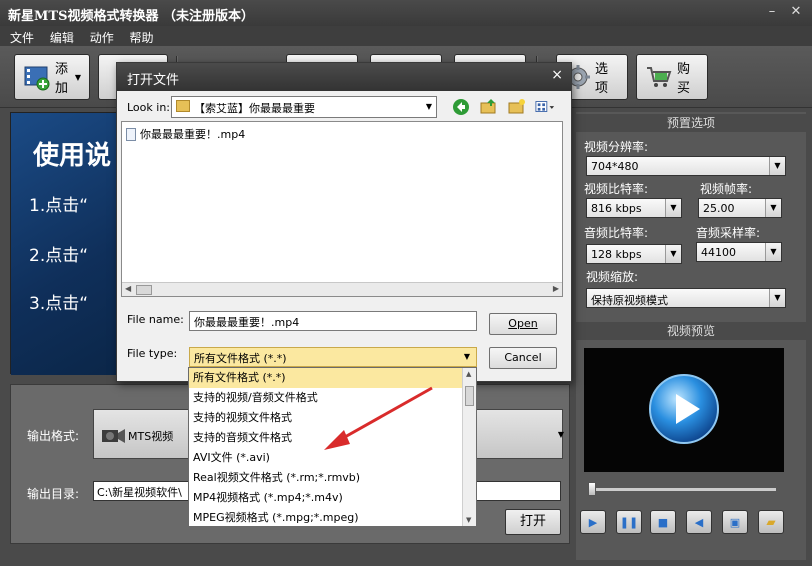  I want to click on video-bitrate-value: 816 kbps, so click(616, 208).